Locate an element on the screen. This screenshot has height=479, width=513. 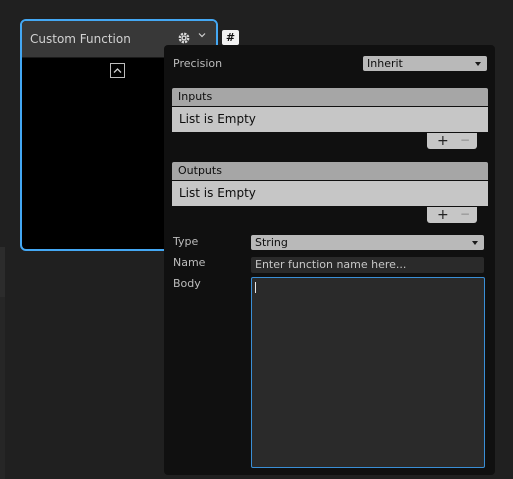
outputs-add-button: + is located at coordinates (443, 215).